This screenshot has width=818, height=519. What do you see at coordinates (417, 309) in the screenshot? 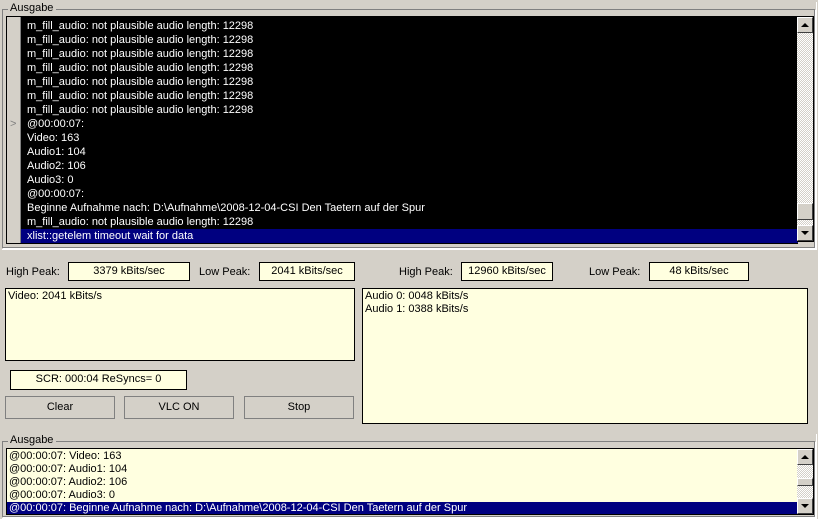
I see `audio-bitrate-line: Audio 1: 0388 kBits/s` at bounding box center [417, 309].